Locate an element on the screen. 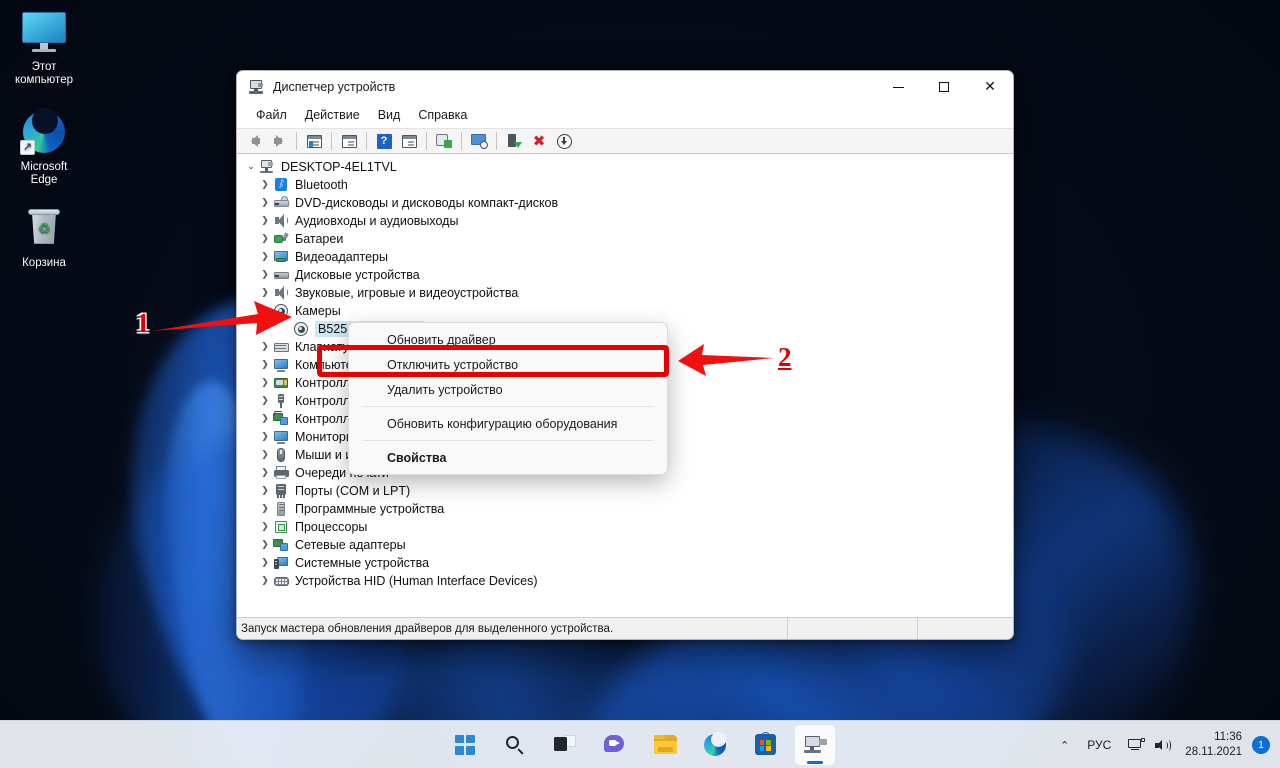 Image resolution: width=1280 pixels, height=768 pixels. update-driver-button is located at coordinates (444, 141).